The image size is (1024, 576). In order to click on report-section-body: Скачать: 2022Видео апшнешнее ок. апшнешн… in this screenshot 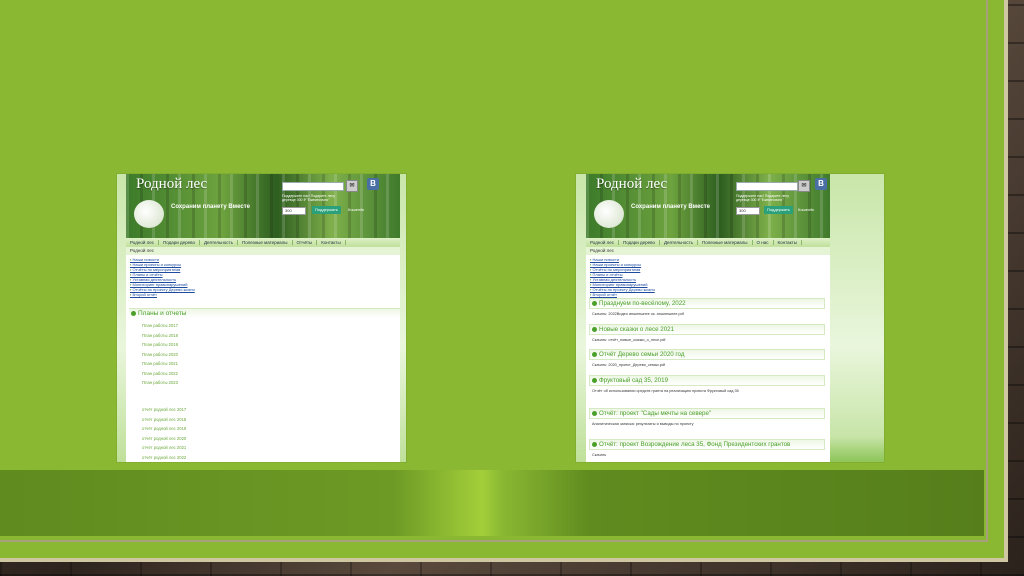, I will do `click(707, 313)`.